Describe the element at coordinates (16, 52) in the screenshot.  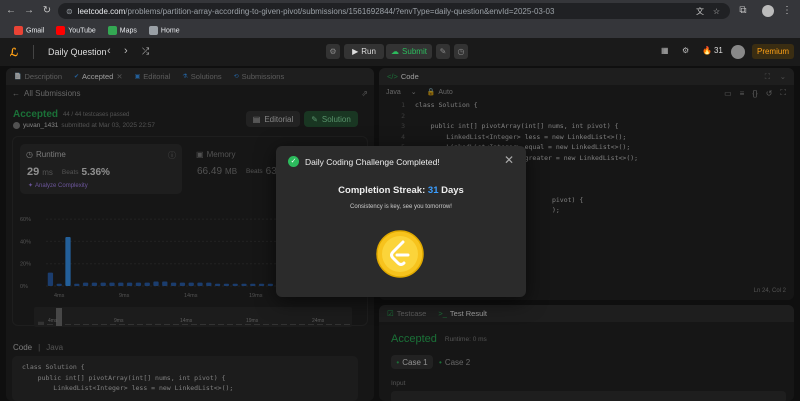
I see `leetcode-logo-icon: ℒ` at that location.